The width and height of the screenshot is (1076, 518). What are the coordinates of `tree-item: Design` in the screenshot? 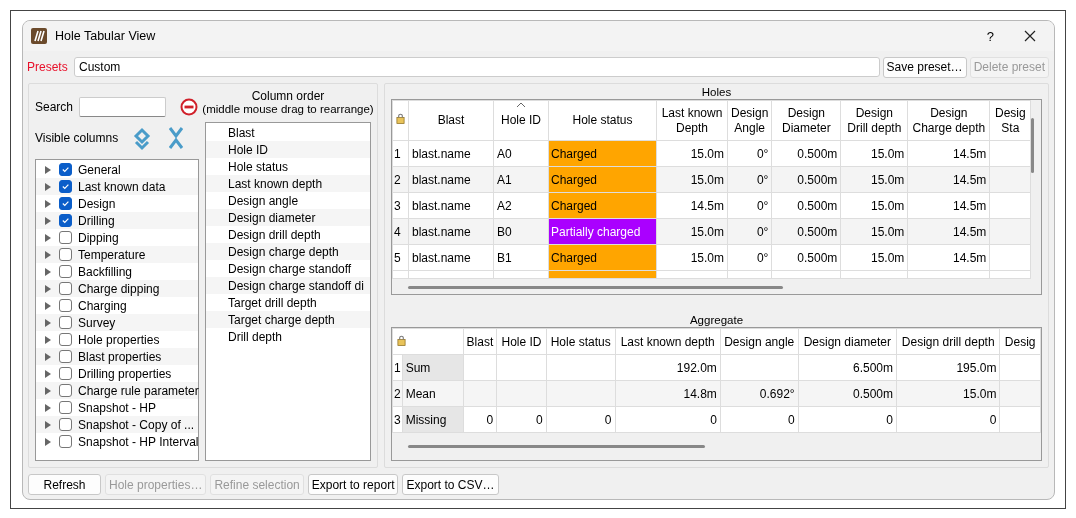 It's located at (97, 203).